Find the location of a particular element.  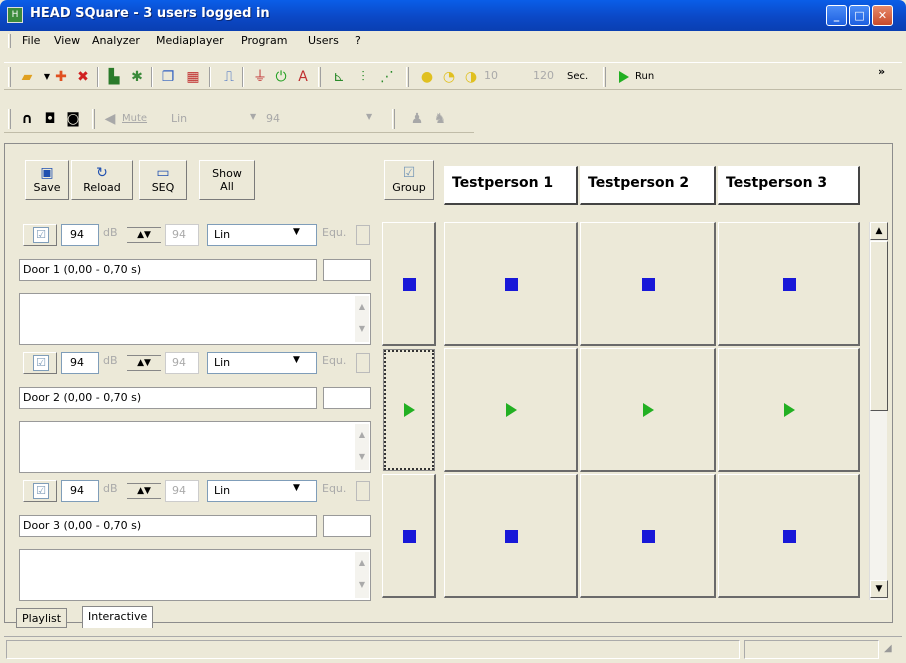

item-name-input: Door 1 (0,00 - 0,70 s) is located at coordinates (168, 270).